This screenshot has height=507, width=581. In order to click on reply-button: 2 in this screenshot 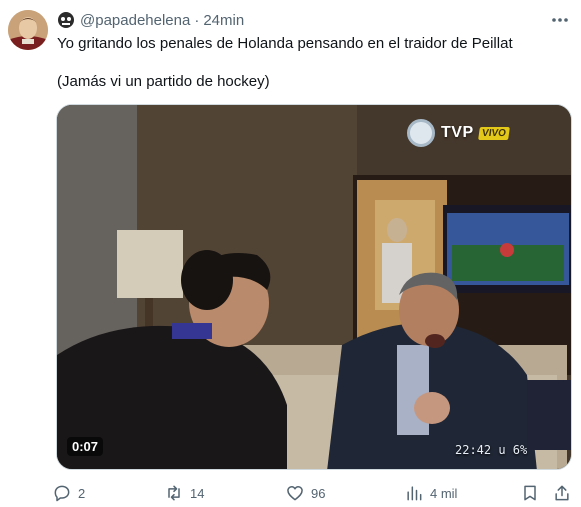, I will do `click(68, 493)`.